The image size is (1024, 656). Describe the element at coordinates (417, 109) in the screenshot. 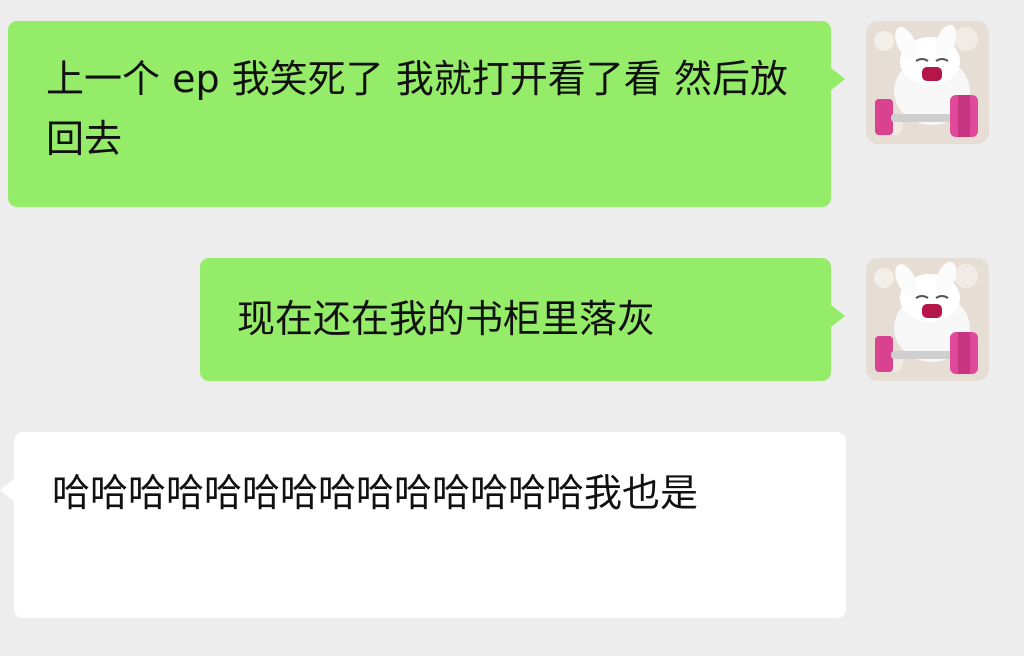

I see `message-text: 上一个 ep 我笑死了 我就打开看了看 然后放回去` at that location.